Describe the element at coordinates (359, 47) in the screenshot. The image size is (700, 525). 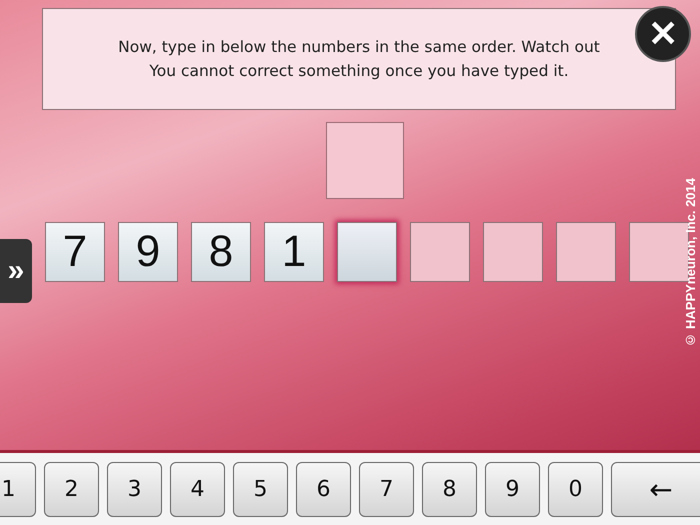
I see `instruction-text: Now, type in below the numbers in the same order. Watch out` at that location.